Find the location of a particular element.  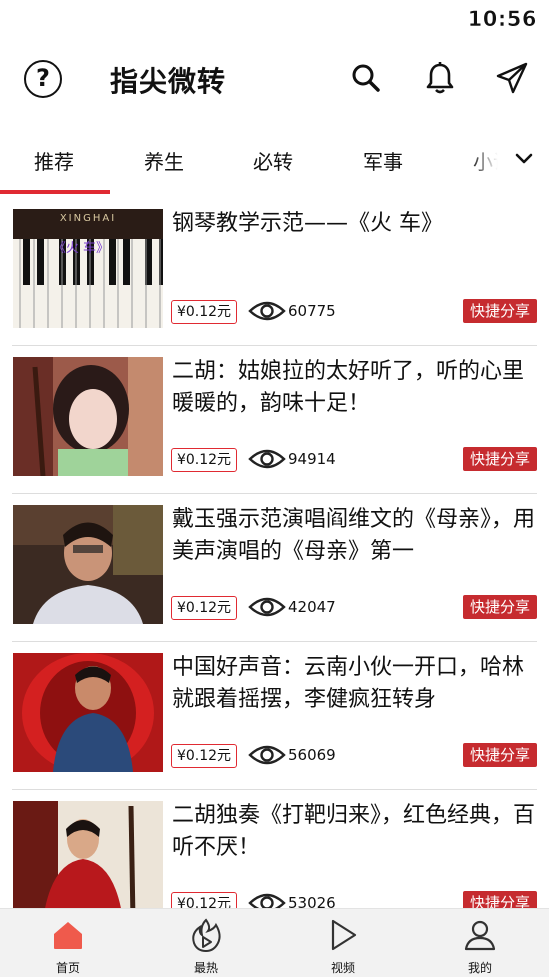

play-icon is located at coordinates (344, 935).